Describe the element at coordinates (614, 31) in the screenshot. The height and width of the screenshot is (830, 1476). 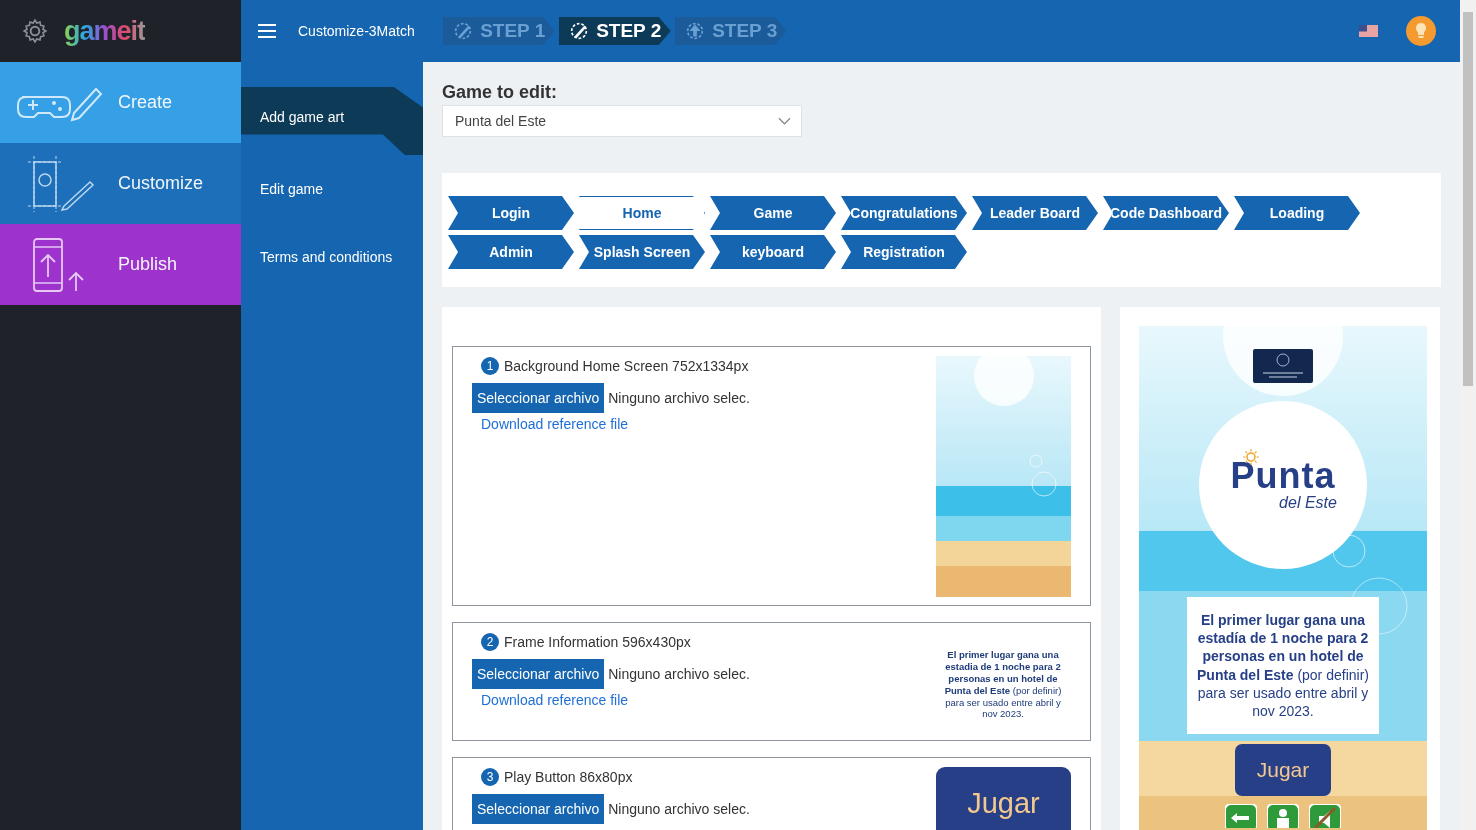
I see `step-tab: STEP 2` at that location.